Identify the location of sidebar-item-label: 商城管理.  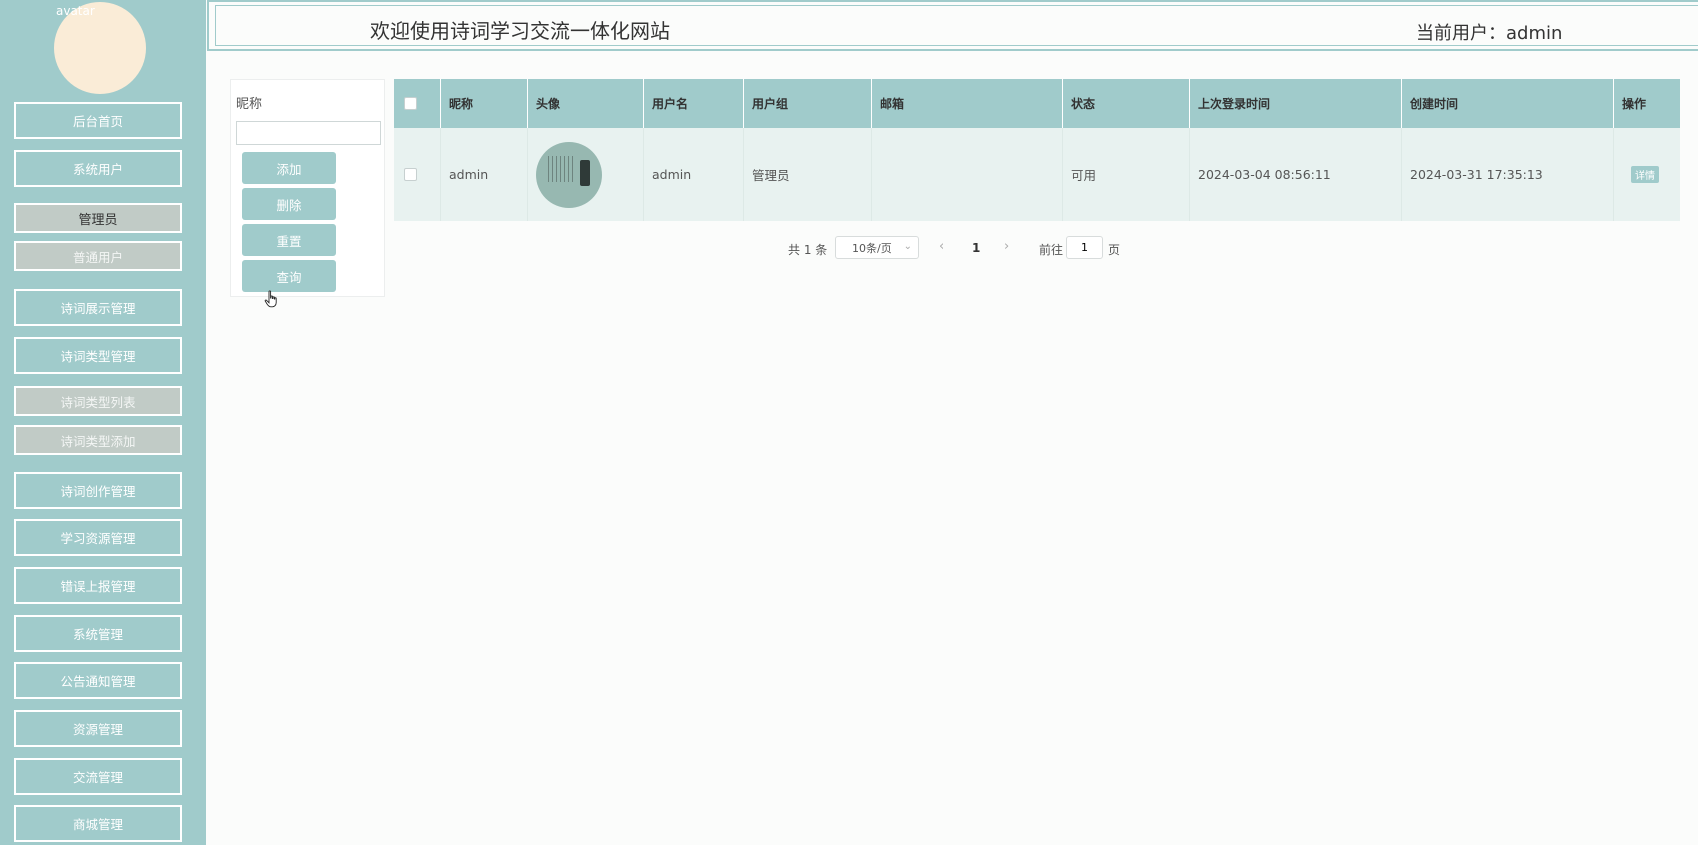
(97, 824).